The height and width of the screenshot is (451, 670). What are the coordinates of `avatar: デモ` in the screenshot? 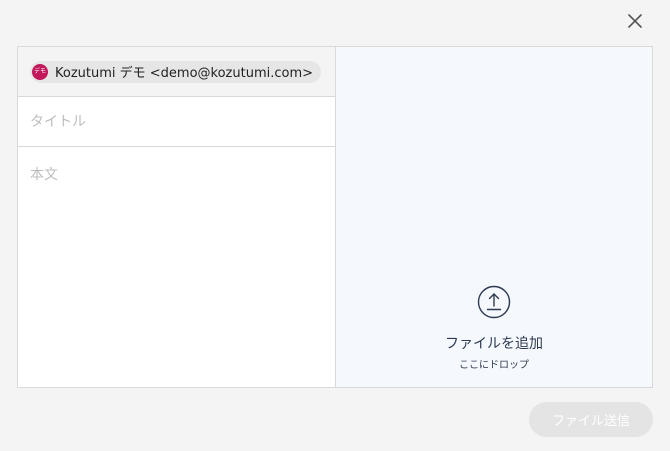 It's located at (40, 71).